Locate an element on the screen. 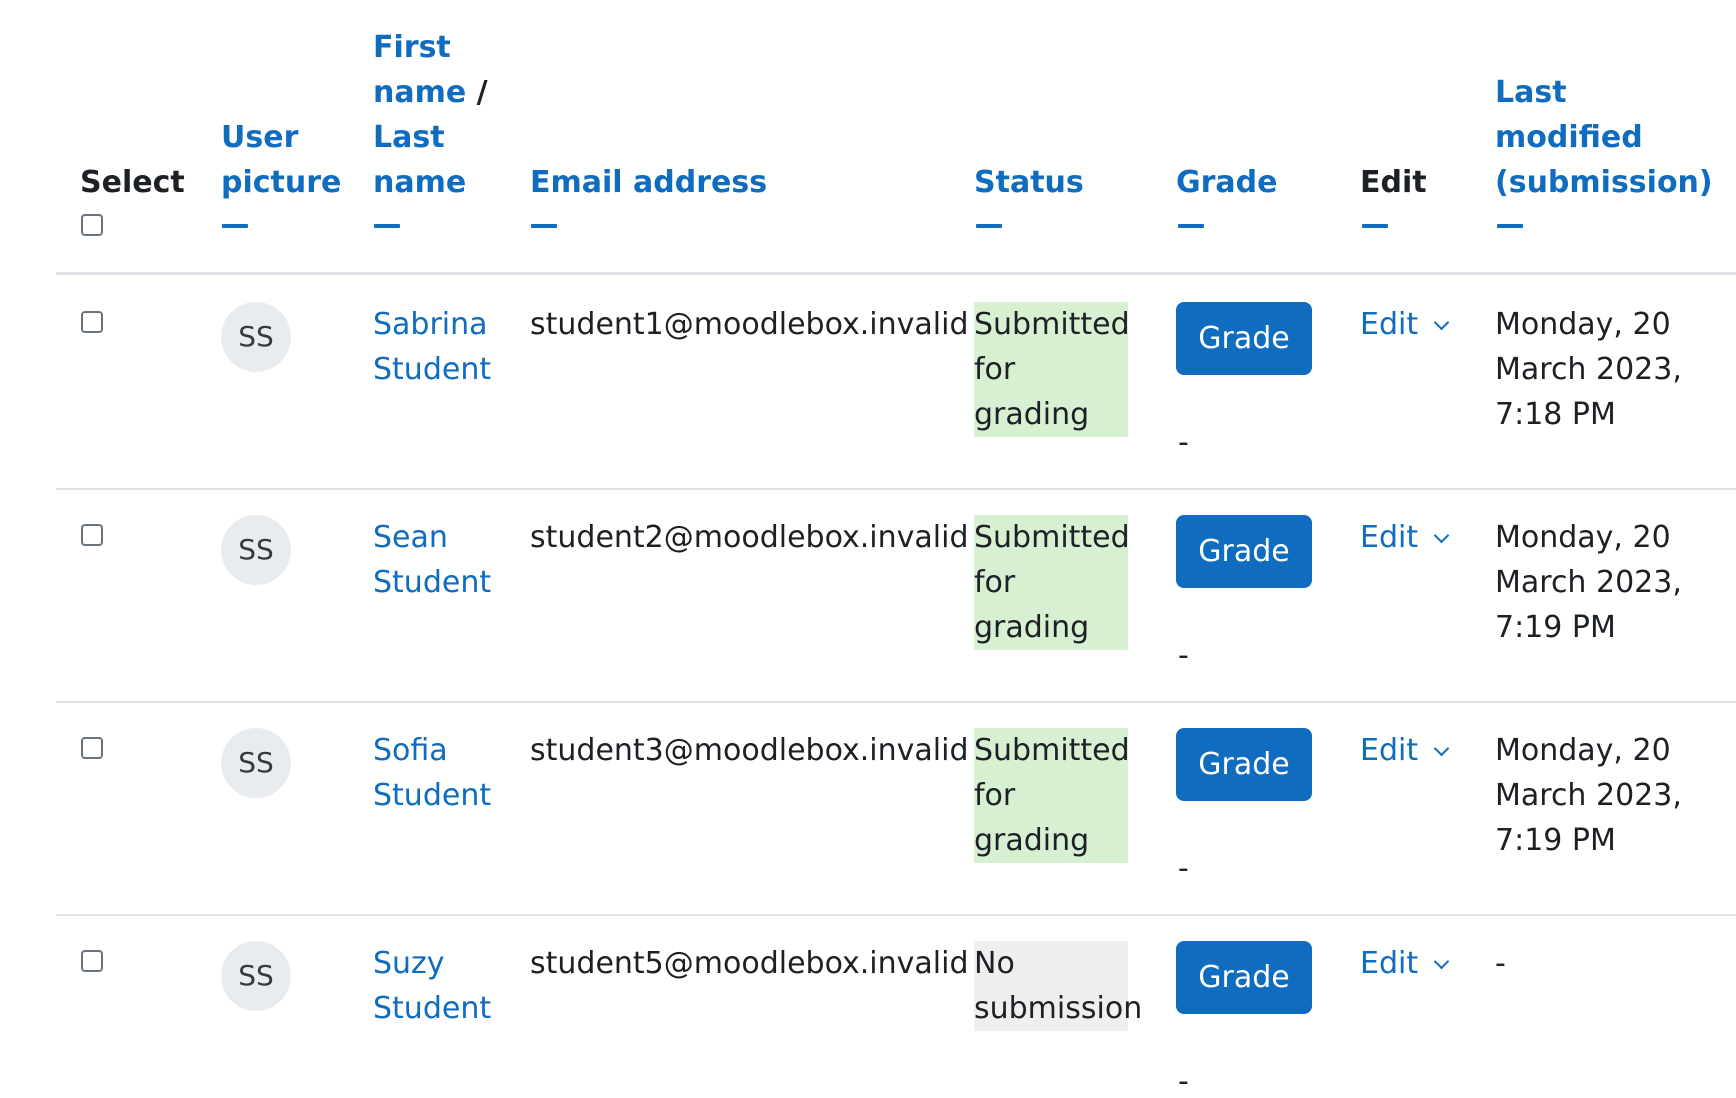 This screenshot has height=1098, width=1736. header-user-picture-line2: picture is located at coordinates (281, 182).